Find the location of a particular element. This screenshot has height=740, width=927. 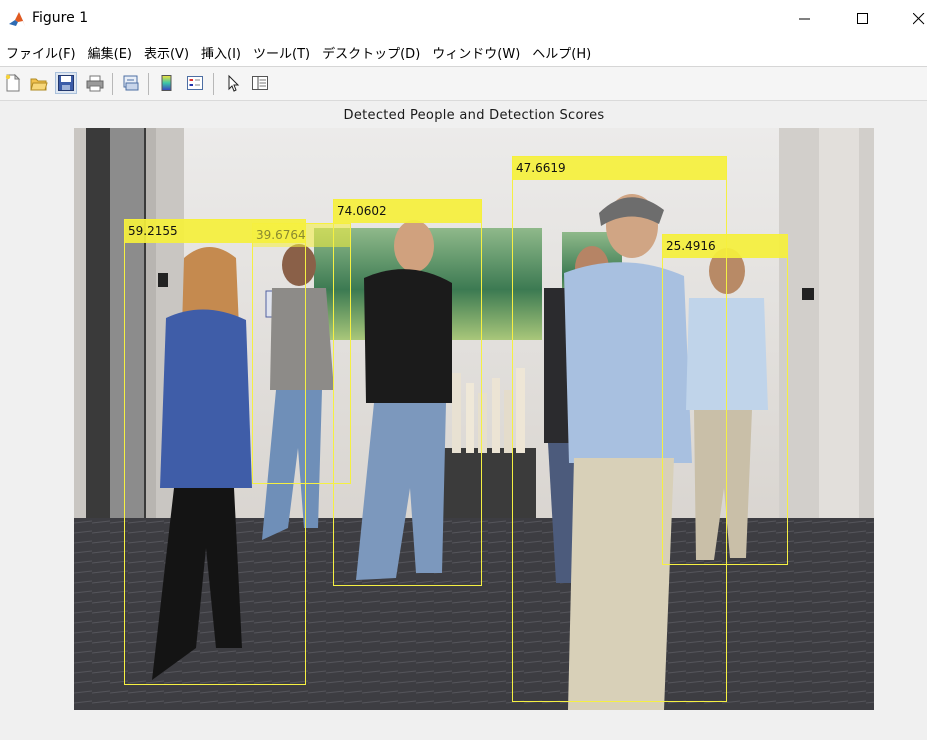

edit-plot-arrow-icon is located at coordinates (234, 83).